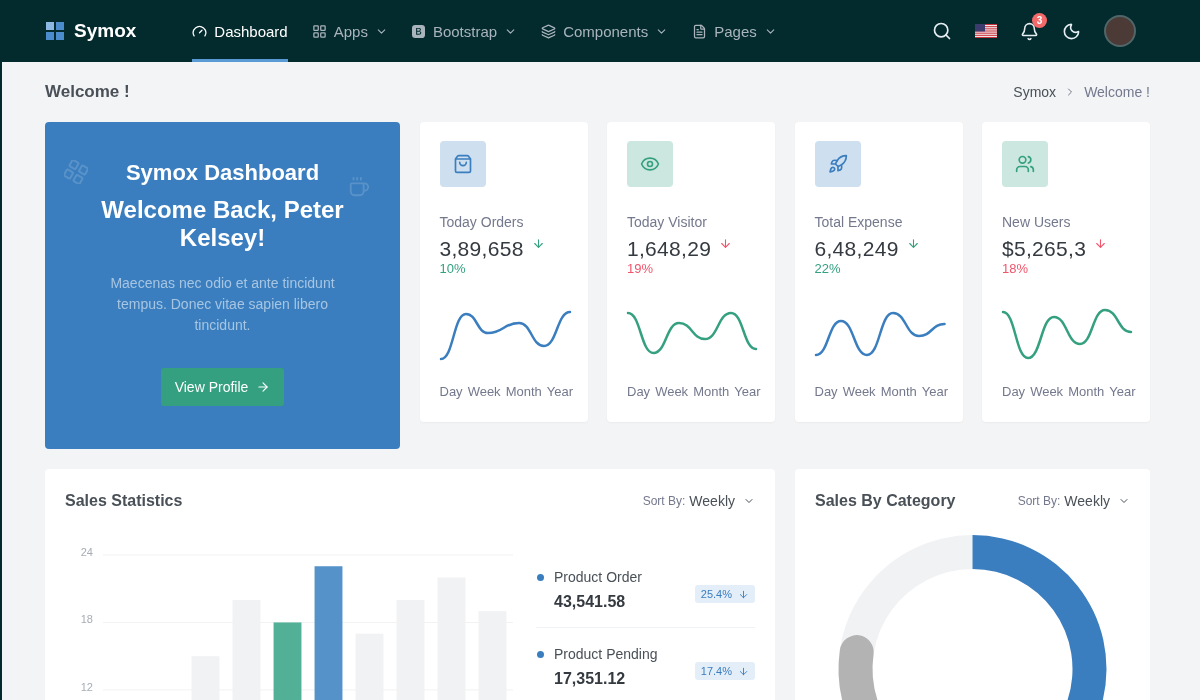 This screenshot has height=700, width=1200. What do you see at coordinates (319, 31) in the screenshot?
I see `grid-icon` at bounding box center [319, 31].